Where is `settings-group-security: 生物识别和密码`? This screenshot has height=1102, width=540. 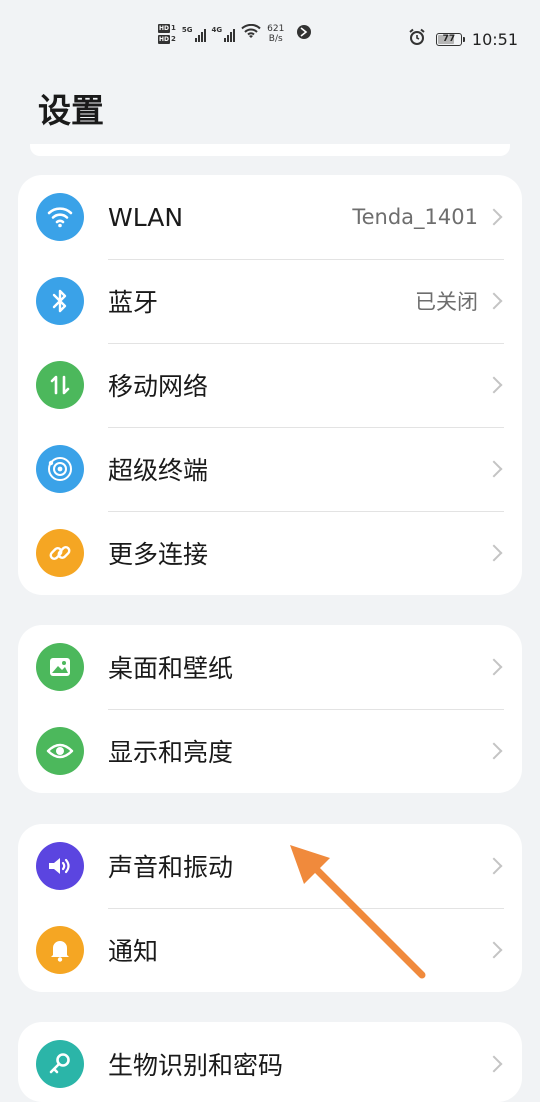 settings-group-security: 生物识别和密码 is located at coordinates (270, 1062).